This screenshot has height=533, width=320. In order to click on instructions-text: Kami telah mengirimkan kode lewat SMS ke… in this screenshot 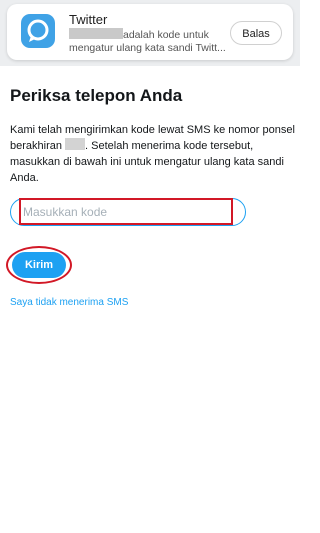, I will do `click(152, 154)`.